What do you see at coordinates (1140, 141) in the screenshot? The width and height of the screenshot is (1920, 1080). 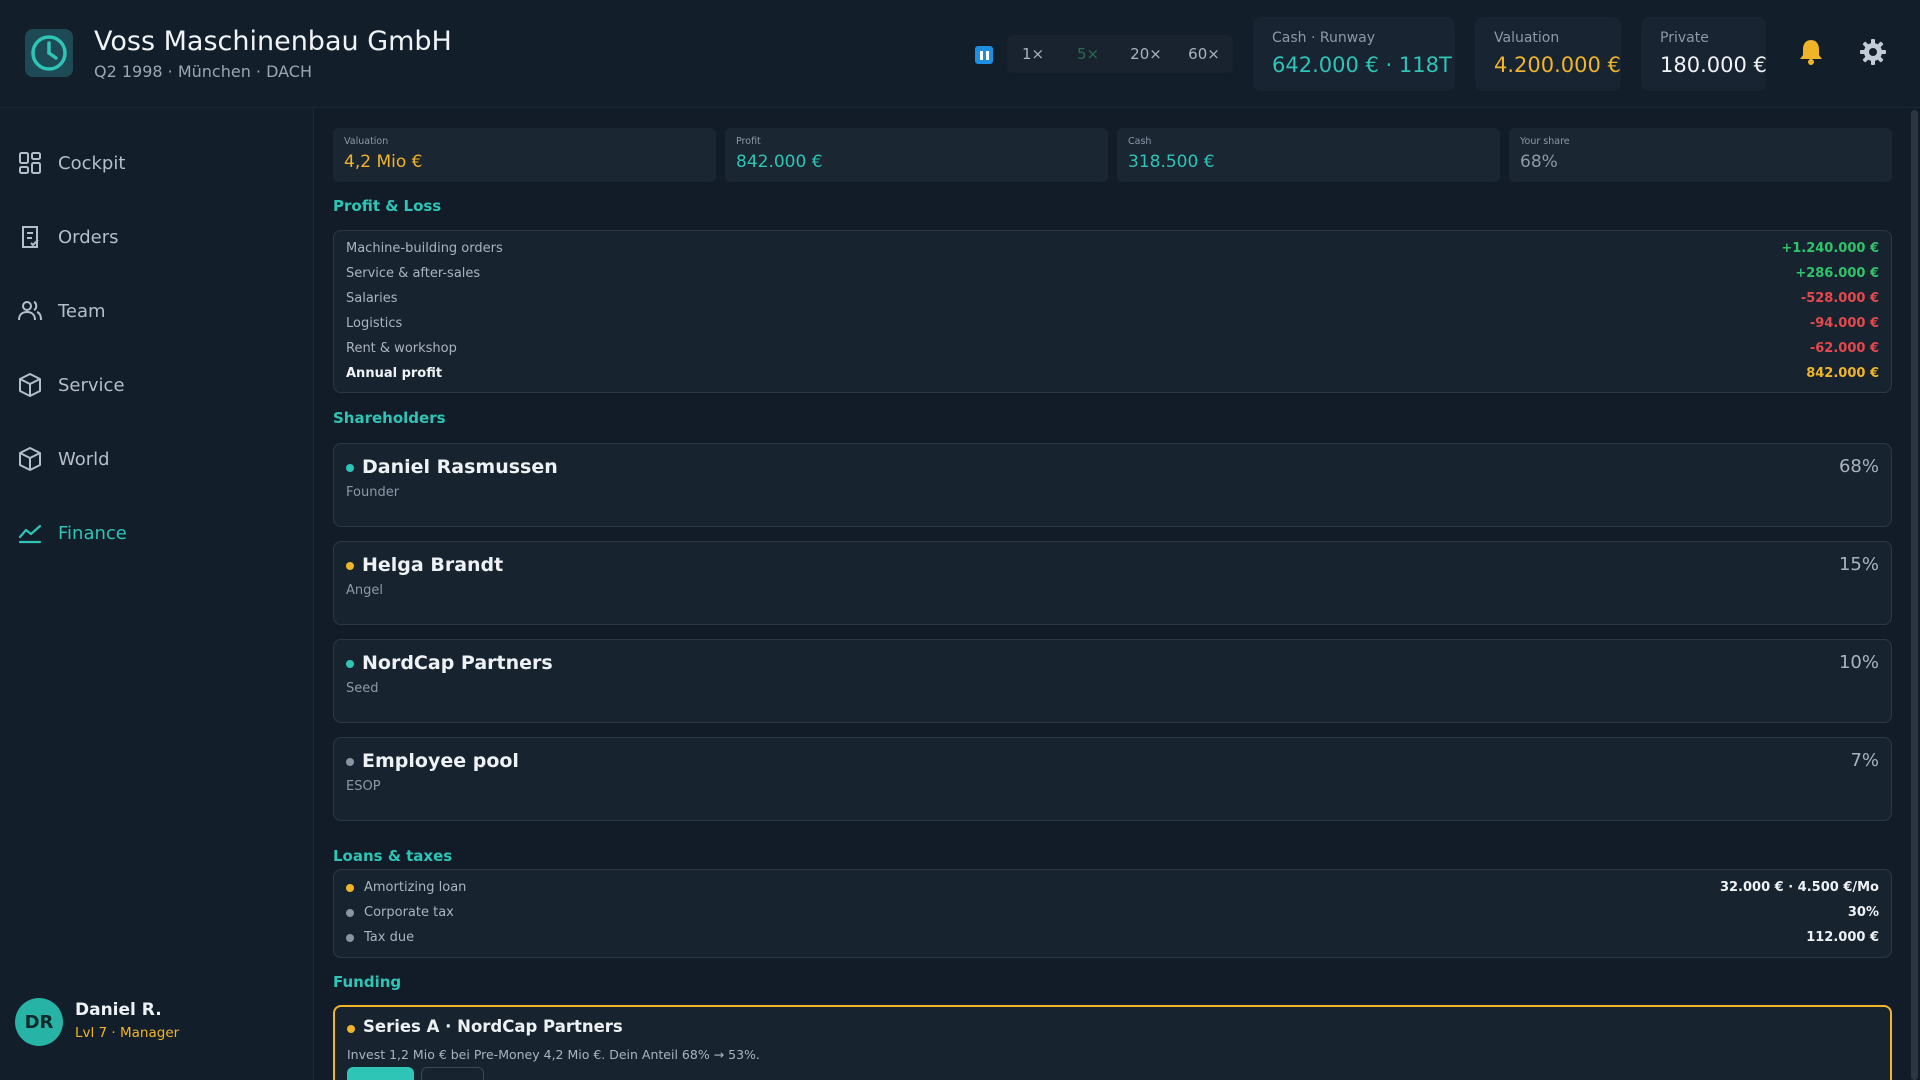 I see `stat-label: Cash` at bounding box center [1140, 141].